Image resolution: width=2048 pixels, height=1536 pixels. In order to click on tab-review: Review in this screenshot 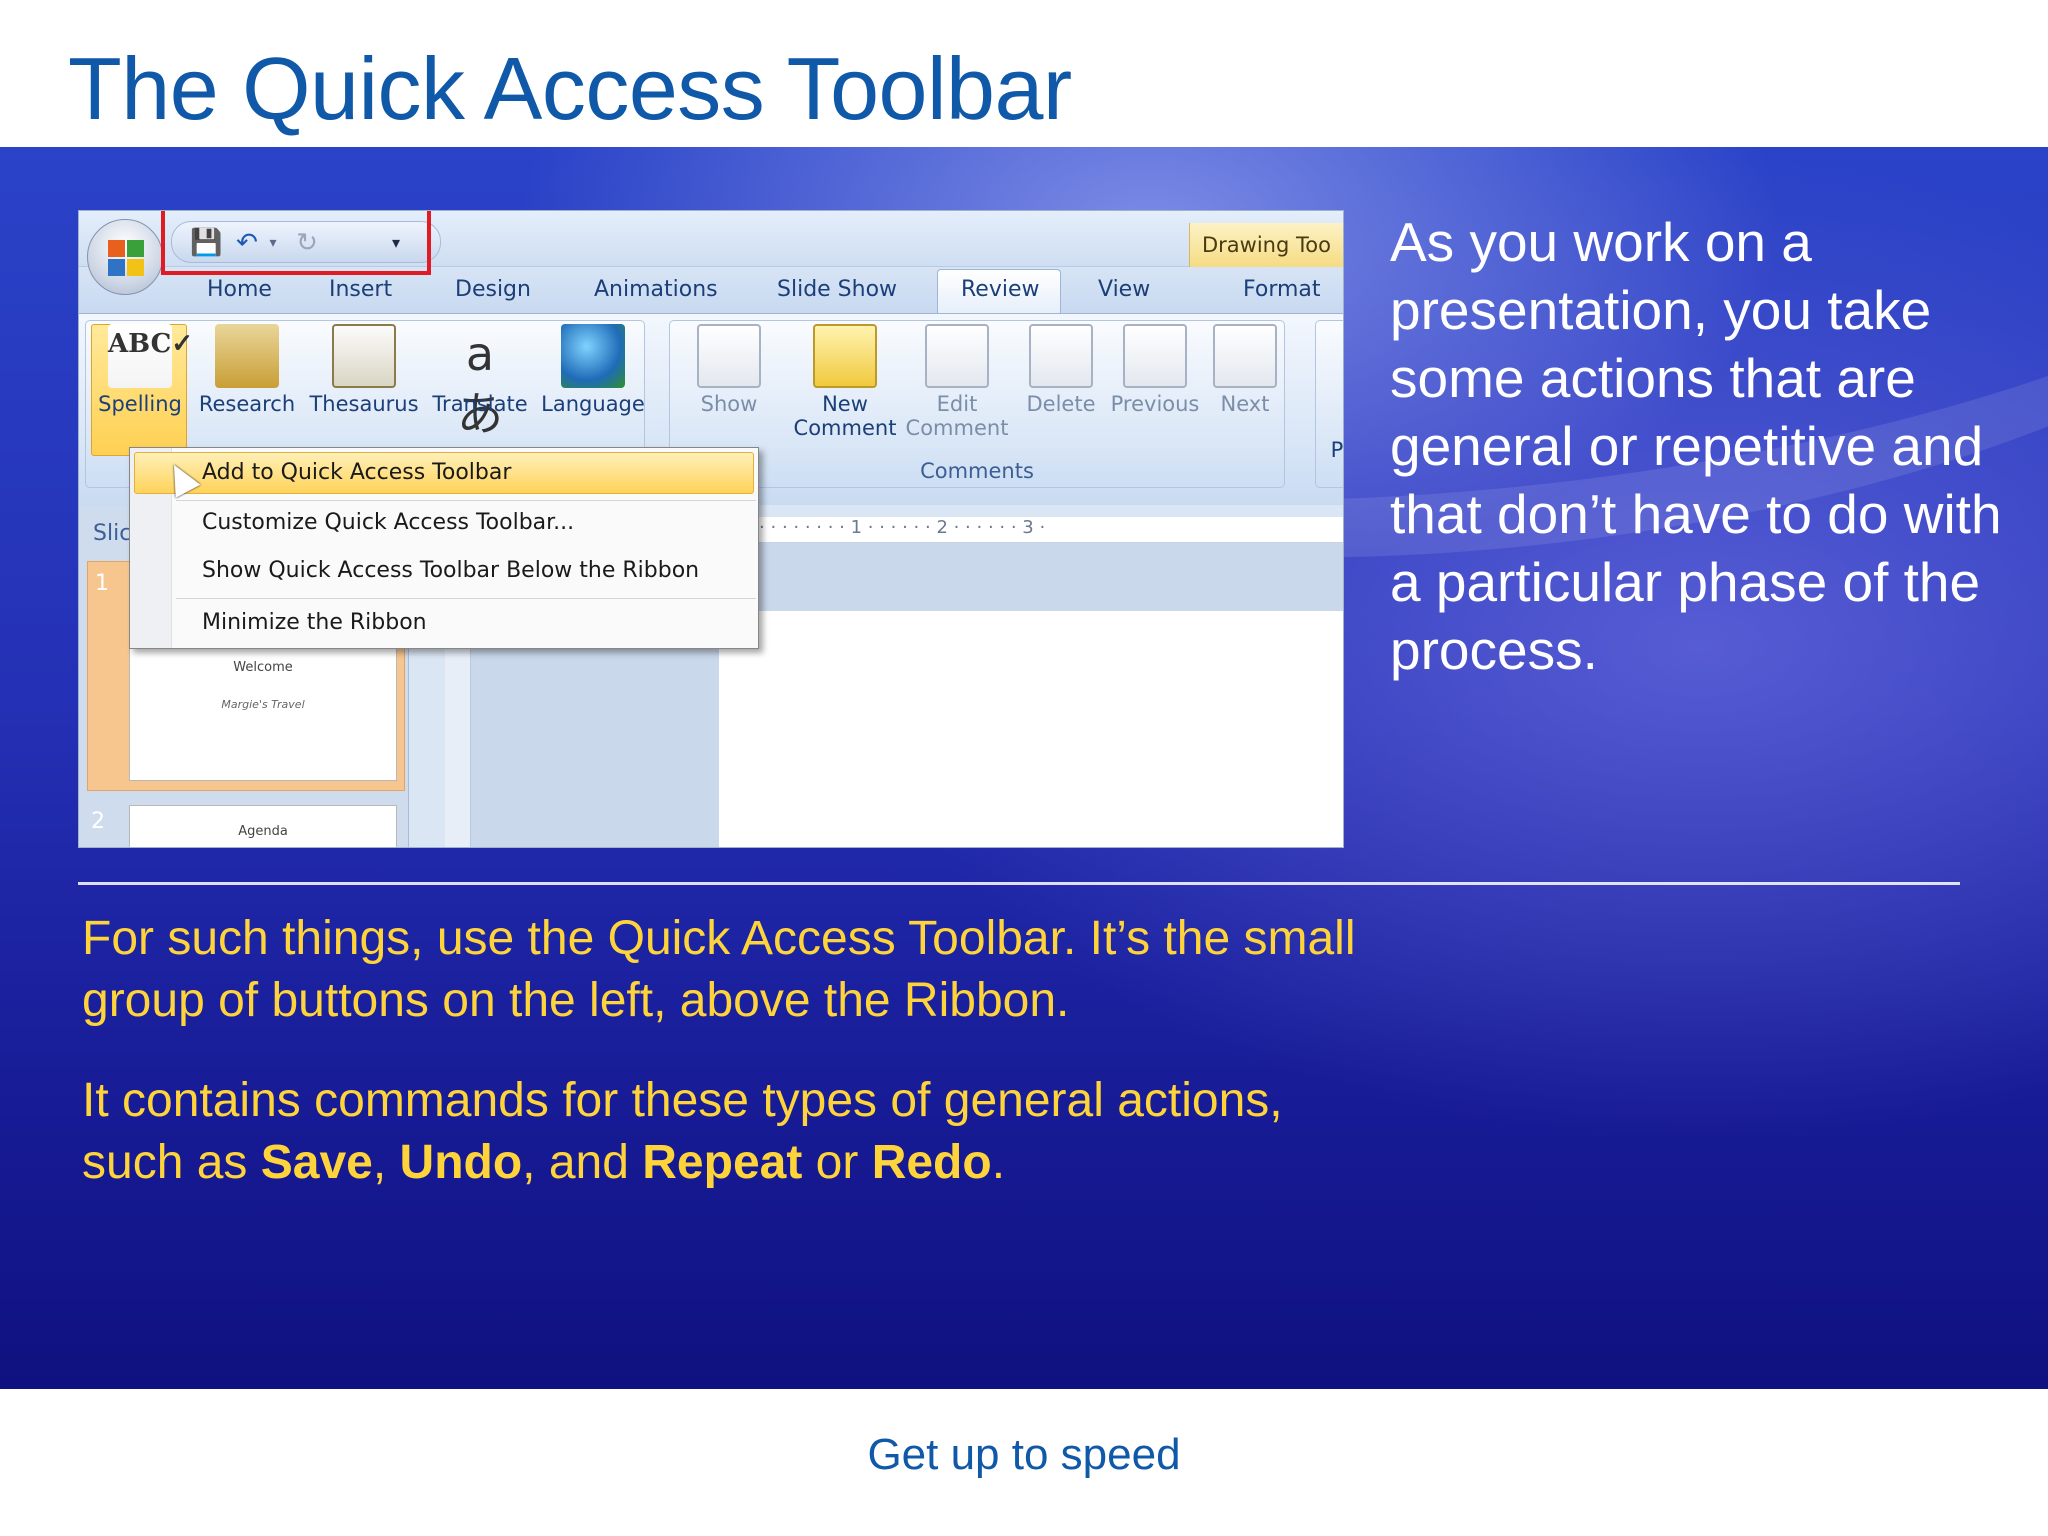, I will do `click(1000, 289)`.